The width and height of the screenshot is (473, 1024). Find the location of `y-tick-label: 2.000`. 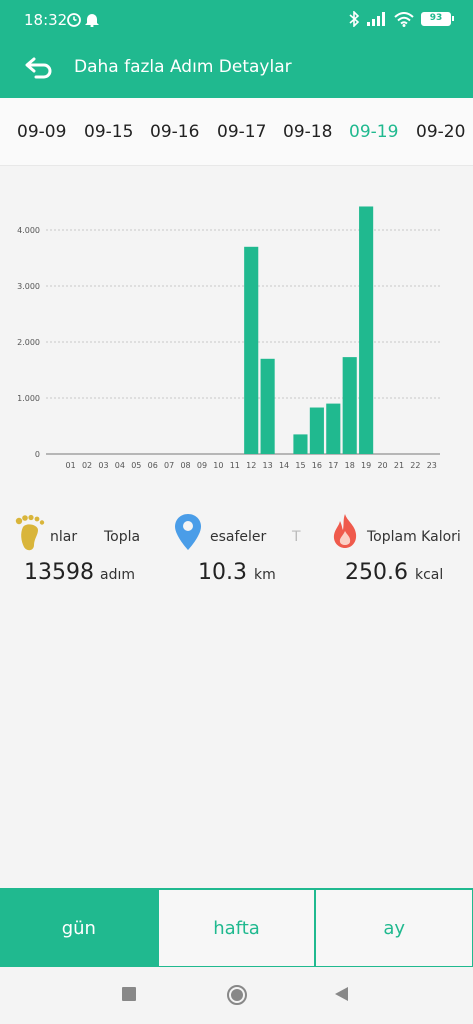

y-tick-label: 2.000 is located at coordinates (28, 342).